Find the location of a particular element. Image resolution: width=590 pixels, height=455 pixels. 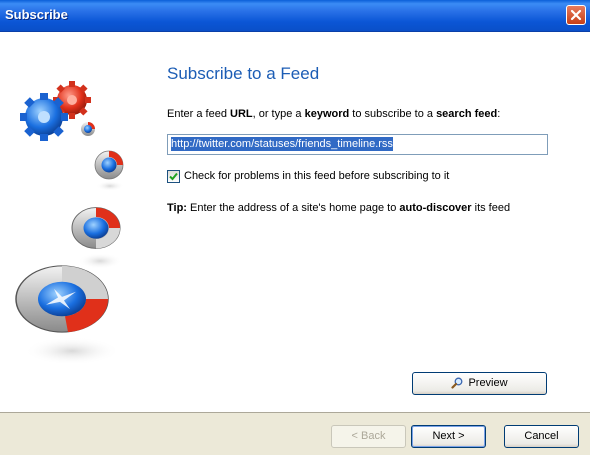

preview-label: Preview is located at coordinates (488, 383).